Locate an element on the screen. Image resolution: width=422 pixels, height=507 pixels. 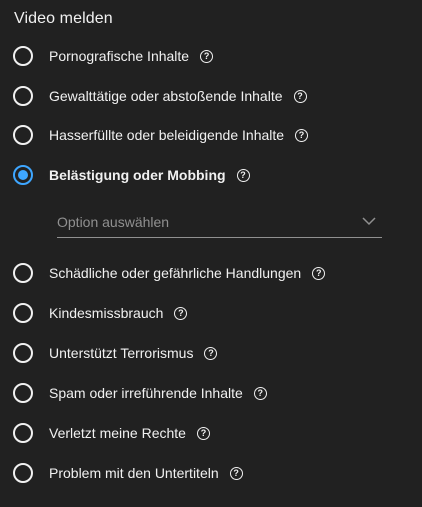
dropdown-placeholder: Option auswählen is located at coordinates (113, 222).